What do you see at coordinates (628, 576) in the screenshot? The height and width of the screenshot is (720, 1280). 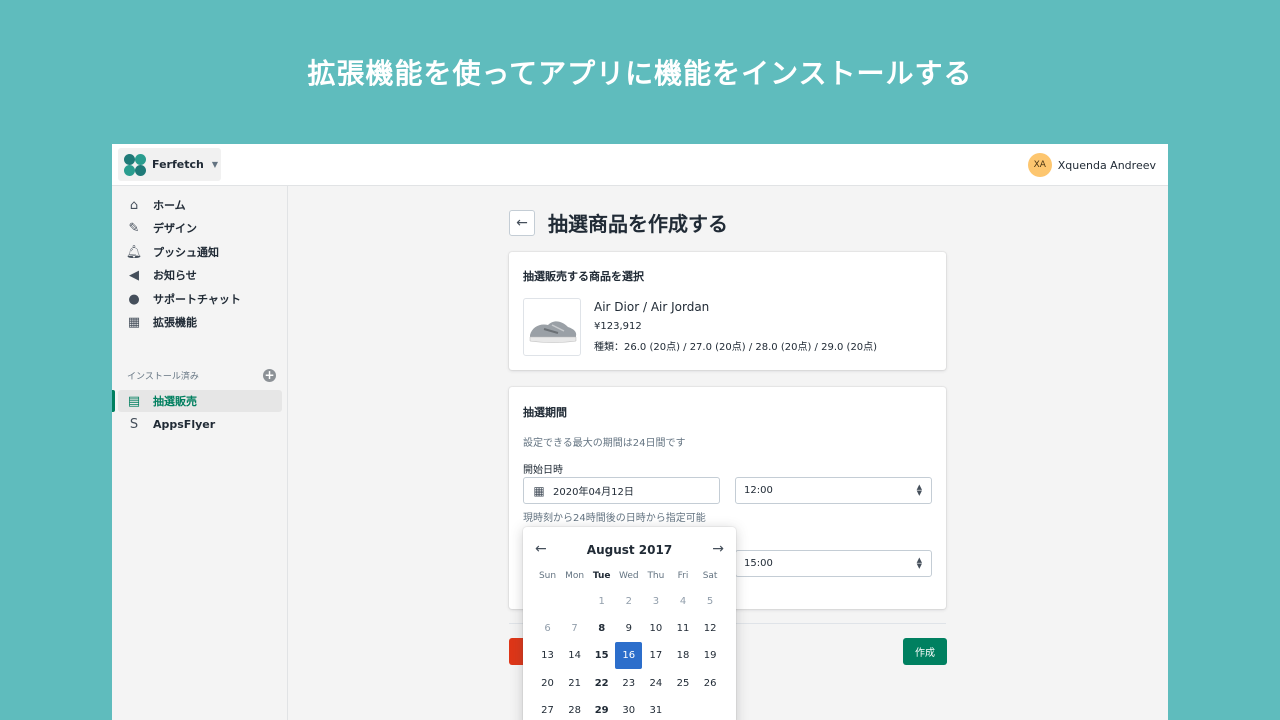 I see `weekday-label: Wed` at bounding box center [628, 576].